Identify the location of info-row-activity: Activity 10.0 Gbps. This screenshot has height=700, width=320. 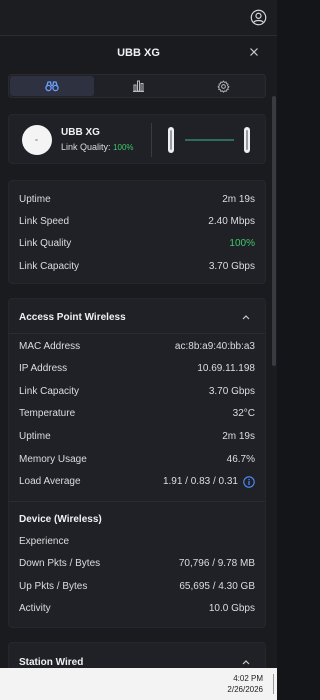
(137, 610).